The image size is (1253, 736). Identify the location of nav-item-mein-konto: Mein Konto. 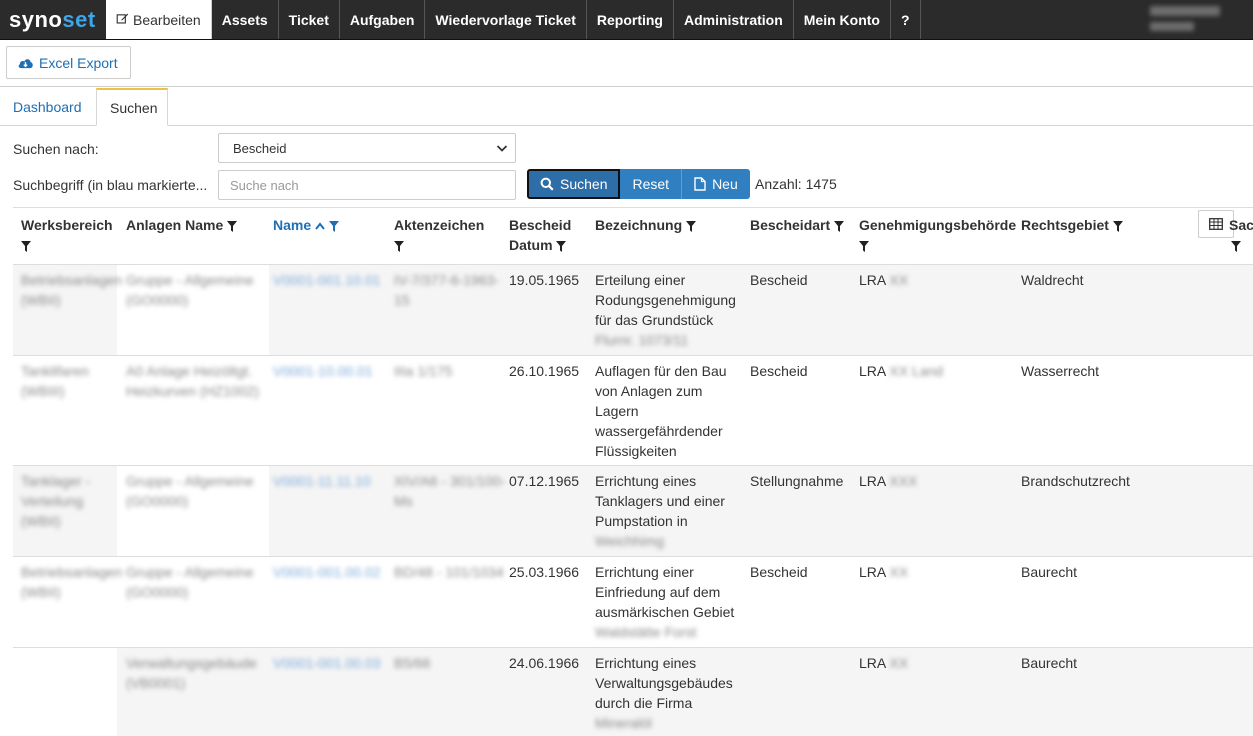
(842, 19).